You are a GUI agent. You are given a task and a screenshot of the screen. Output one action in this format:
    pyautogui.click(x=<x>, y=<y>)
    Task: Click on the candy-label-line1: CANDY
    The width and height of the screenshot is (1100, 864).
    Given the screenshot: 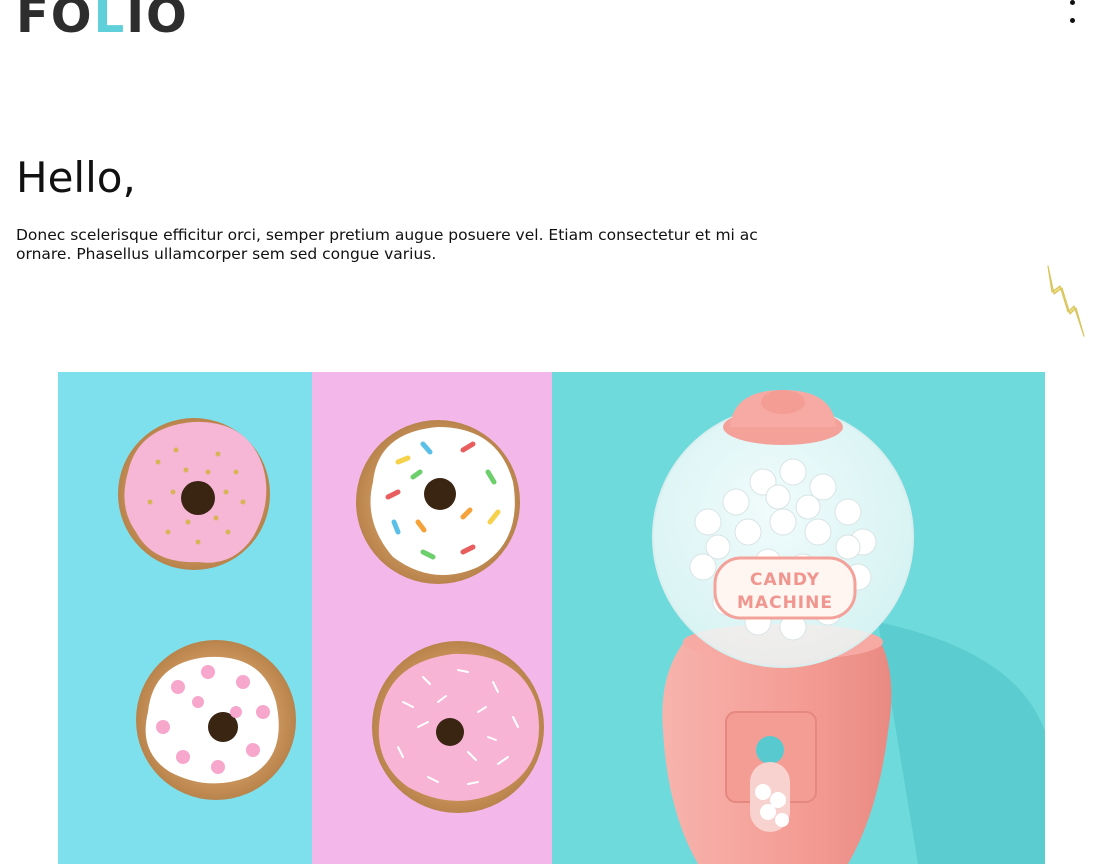 What is the action you would take?
    pyautogui.click(x=785, y=580)
    